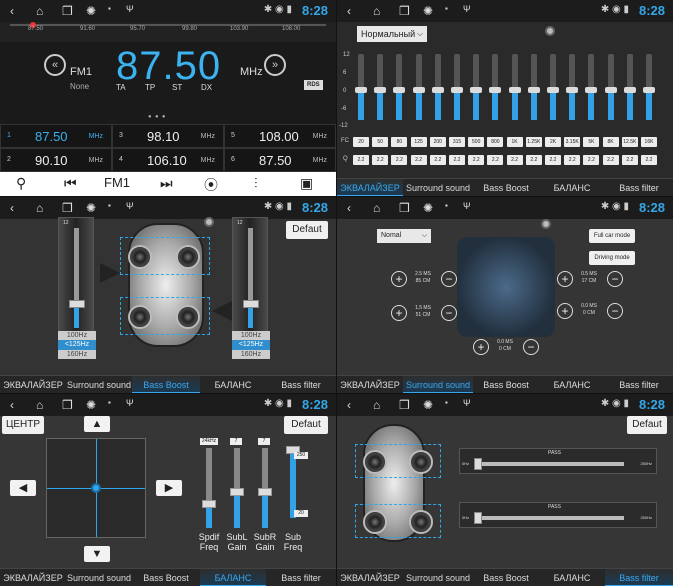  What do you see at coordinates (293, 482) in the screenshot?
I see `sub-freq-slider` at bounding box center [293, 482].